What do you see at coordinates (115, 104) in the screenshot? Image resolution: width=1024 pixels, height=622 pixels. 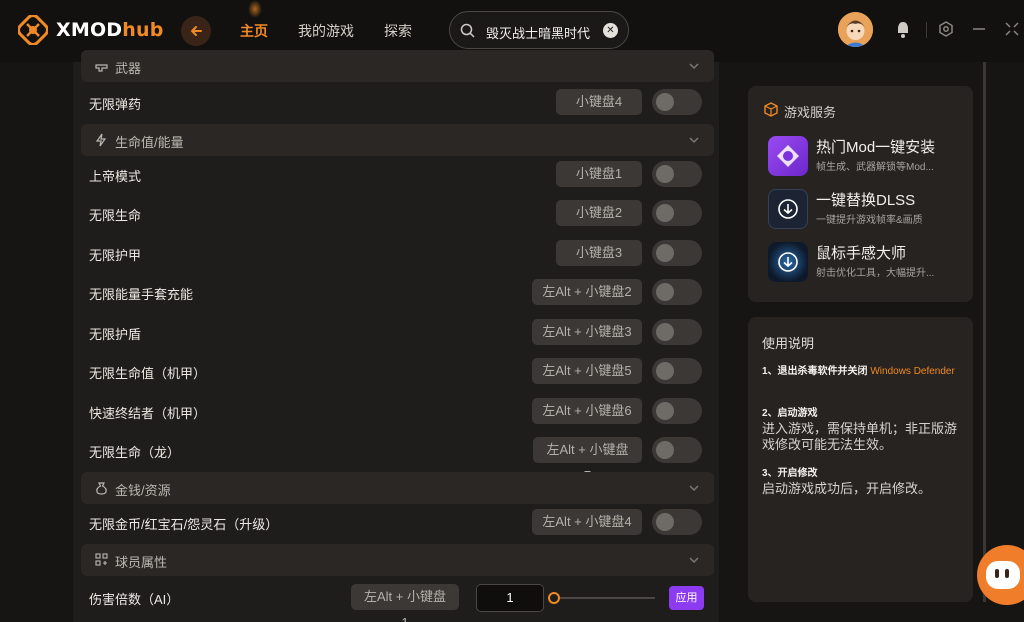 I see `cheat-label: 无限弹药` at bounding box center [115, 104].